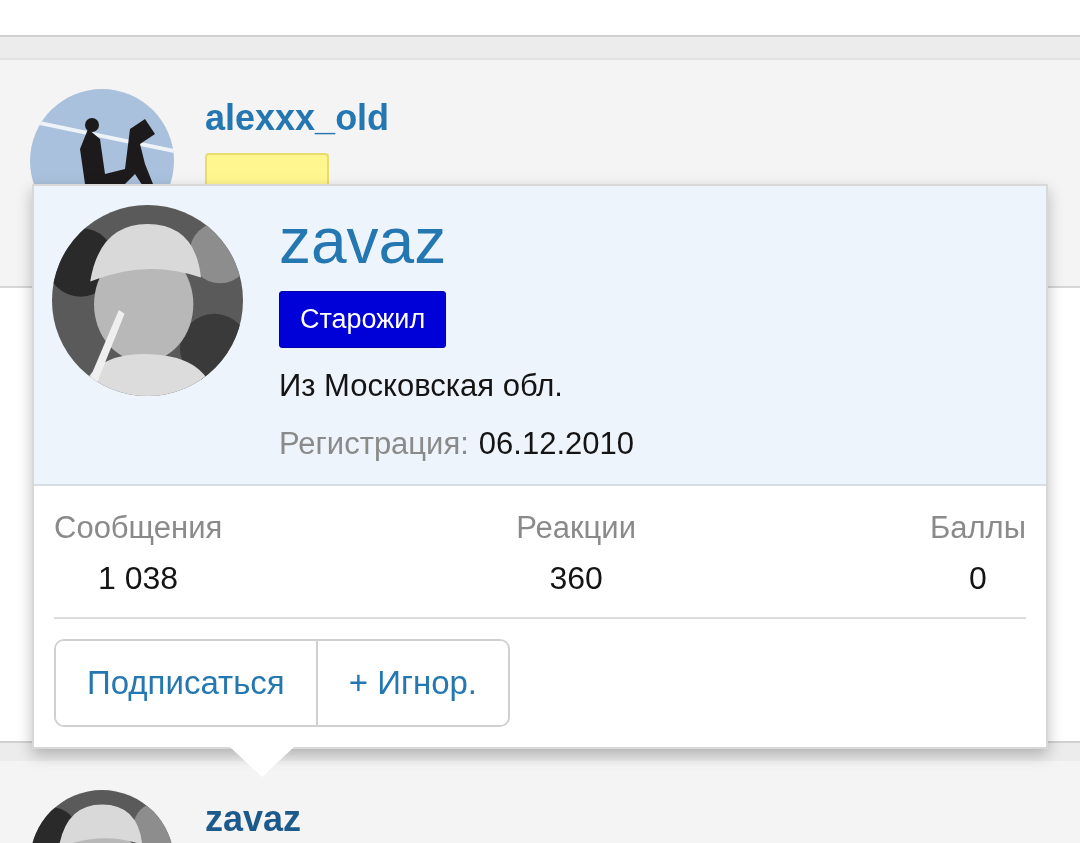 This screenshot has height=843, width=1080. What do you see at coordinates (253, 819) in the screenshot?
I see `author-name: zavaz` at bounding box center [253, 819].